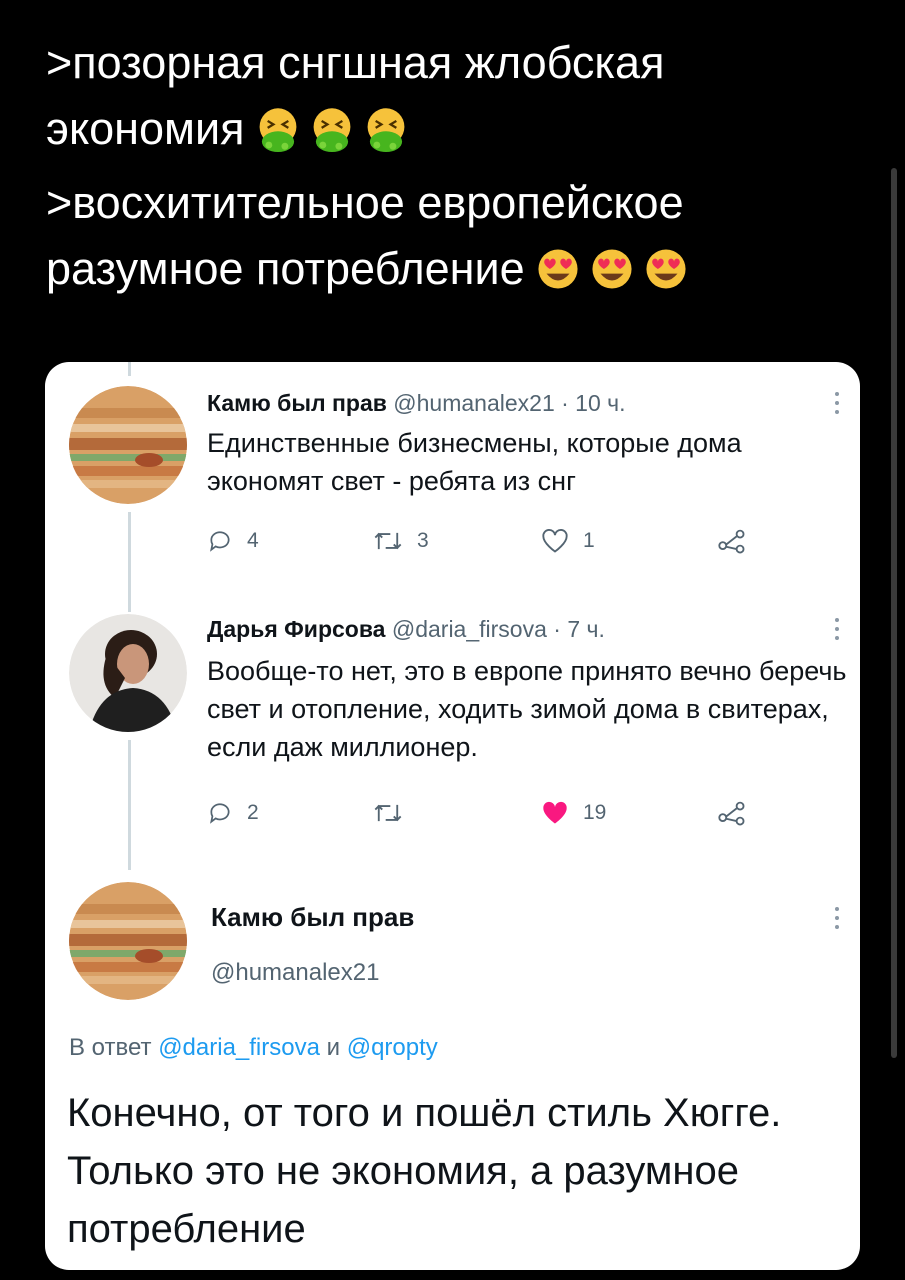  What do you see at coordinates (894, 613) in the screenshot?
I see `scrollbar` at bounding box center [894, 613].